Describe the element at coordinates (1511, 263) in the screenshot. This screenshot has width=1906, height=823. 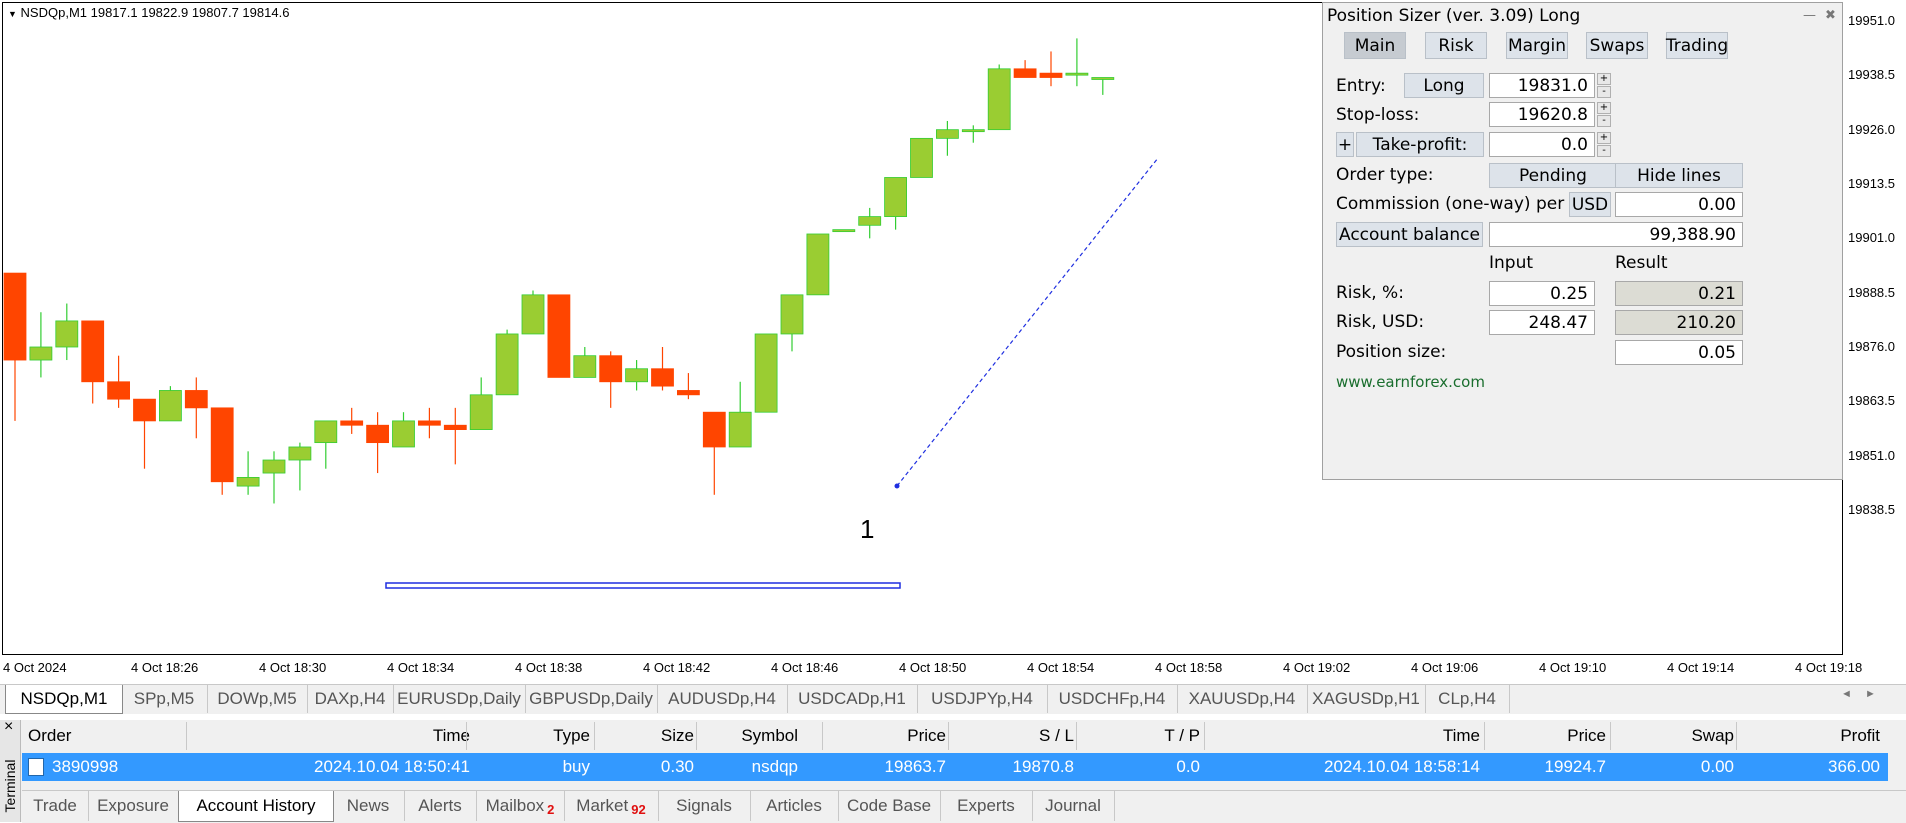
I see `input-header: Input` at that location.